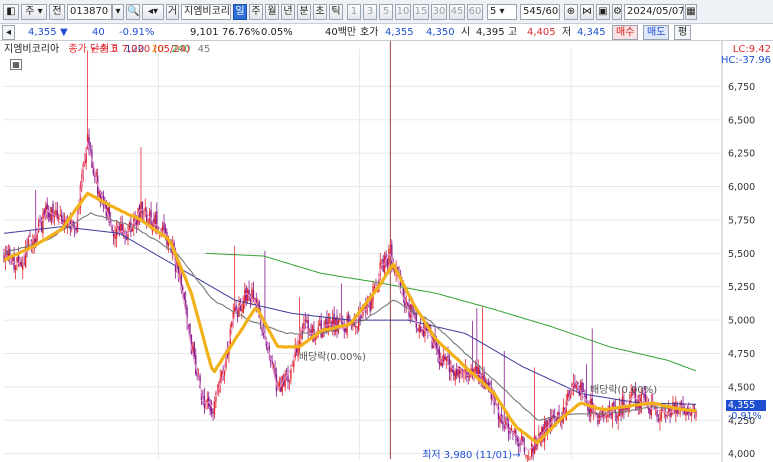  What do you see at coordinates (9, 32) in the screenshot?
I see `quote-toggle-icon: ◂` at bounding box center [9, 32].